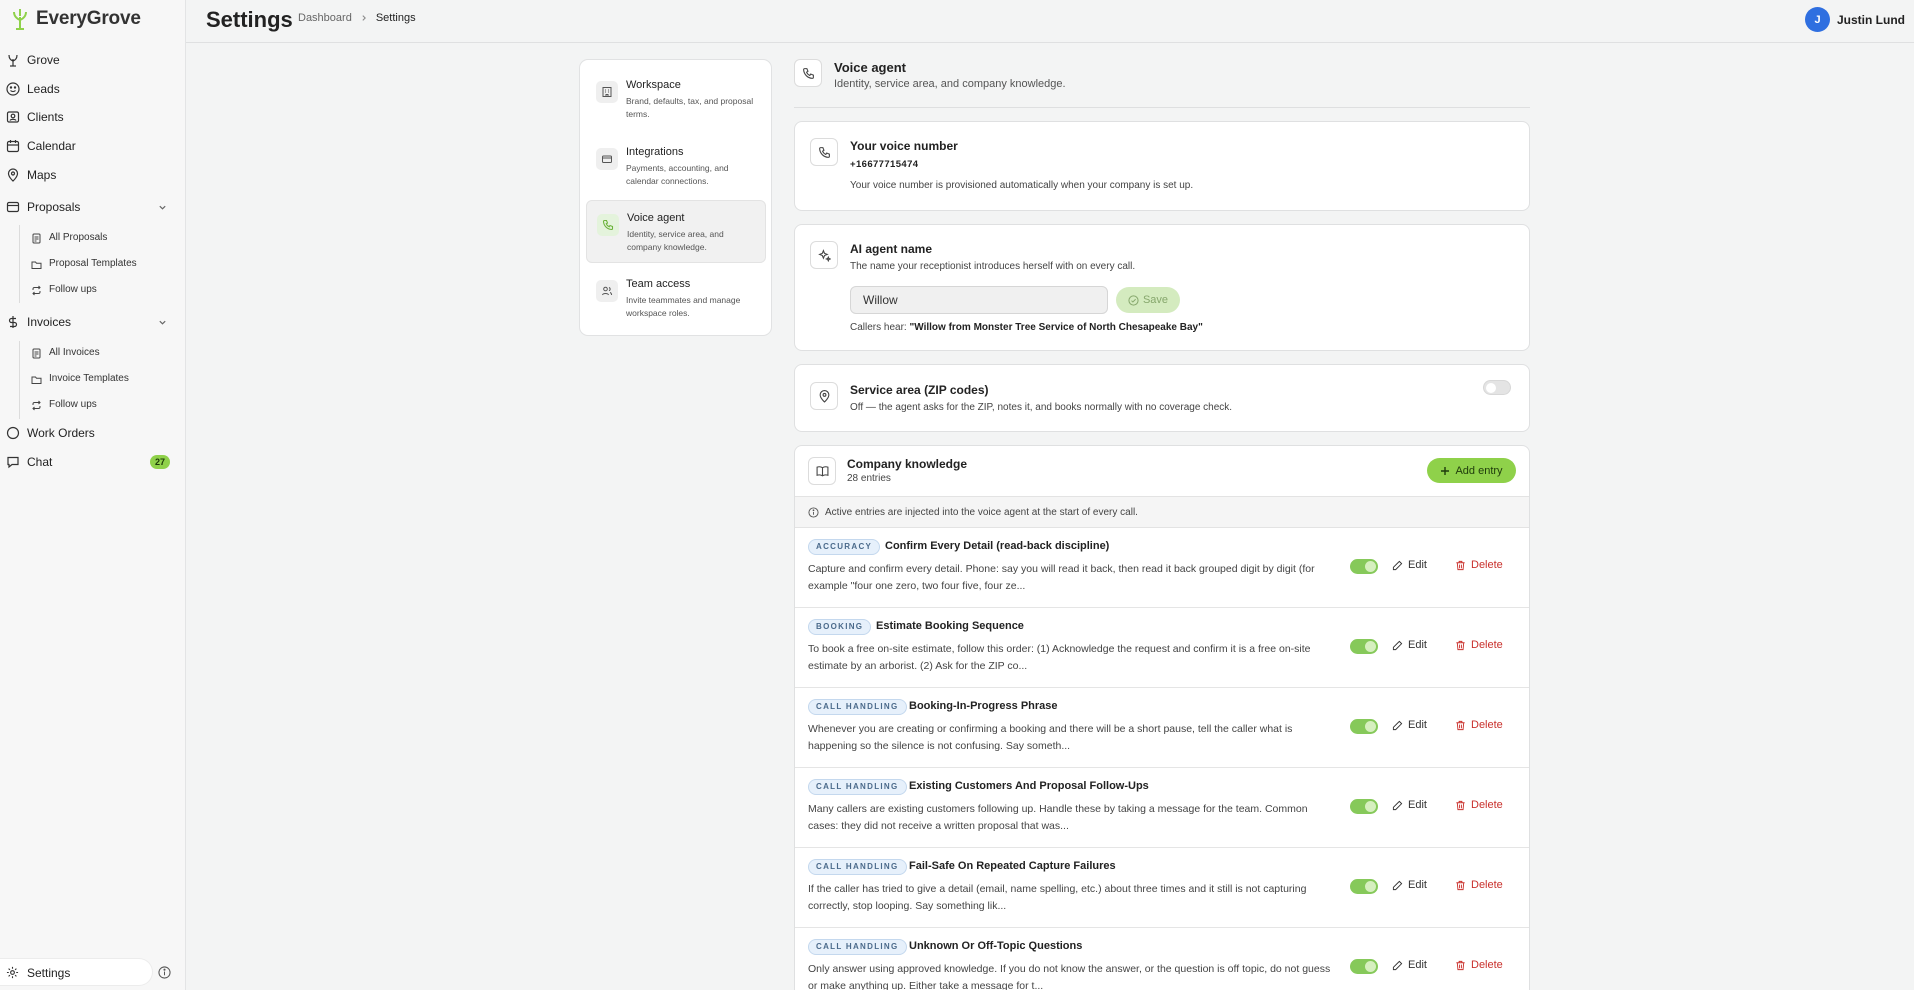 The image size is (1914, 990). I want to click on sidebar-subitem-label: All Proposals, so click(78, 237).